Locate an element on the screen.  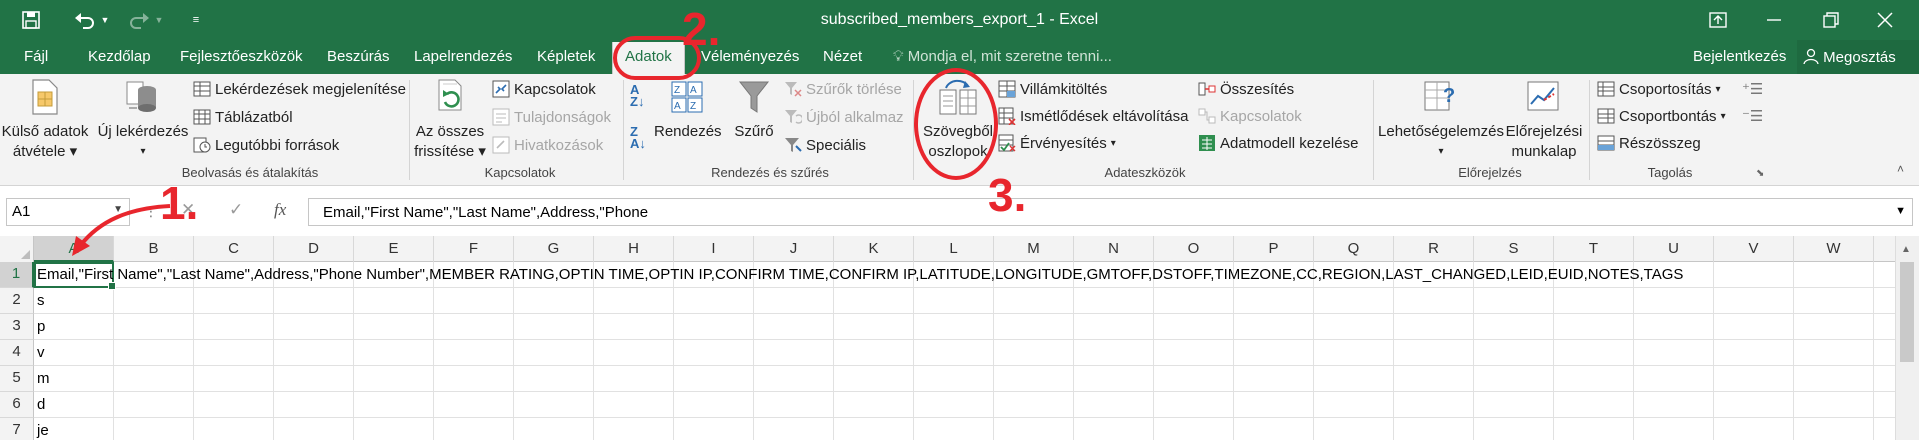
reapply-button: Újból alkalmaz is located at coordinates (844, 117).